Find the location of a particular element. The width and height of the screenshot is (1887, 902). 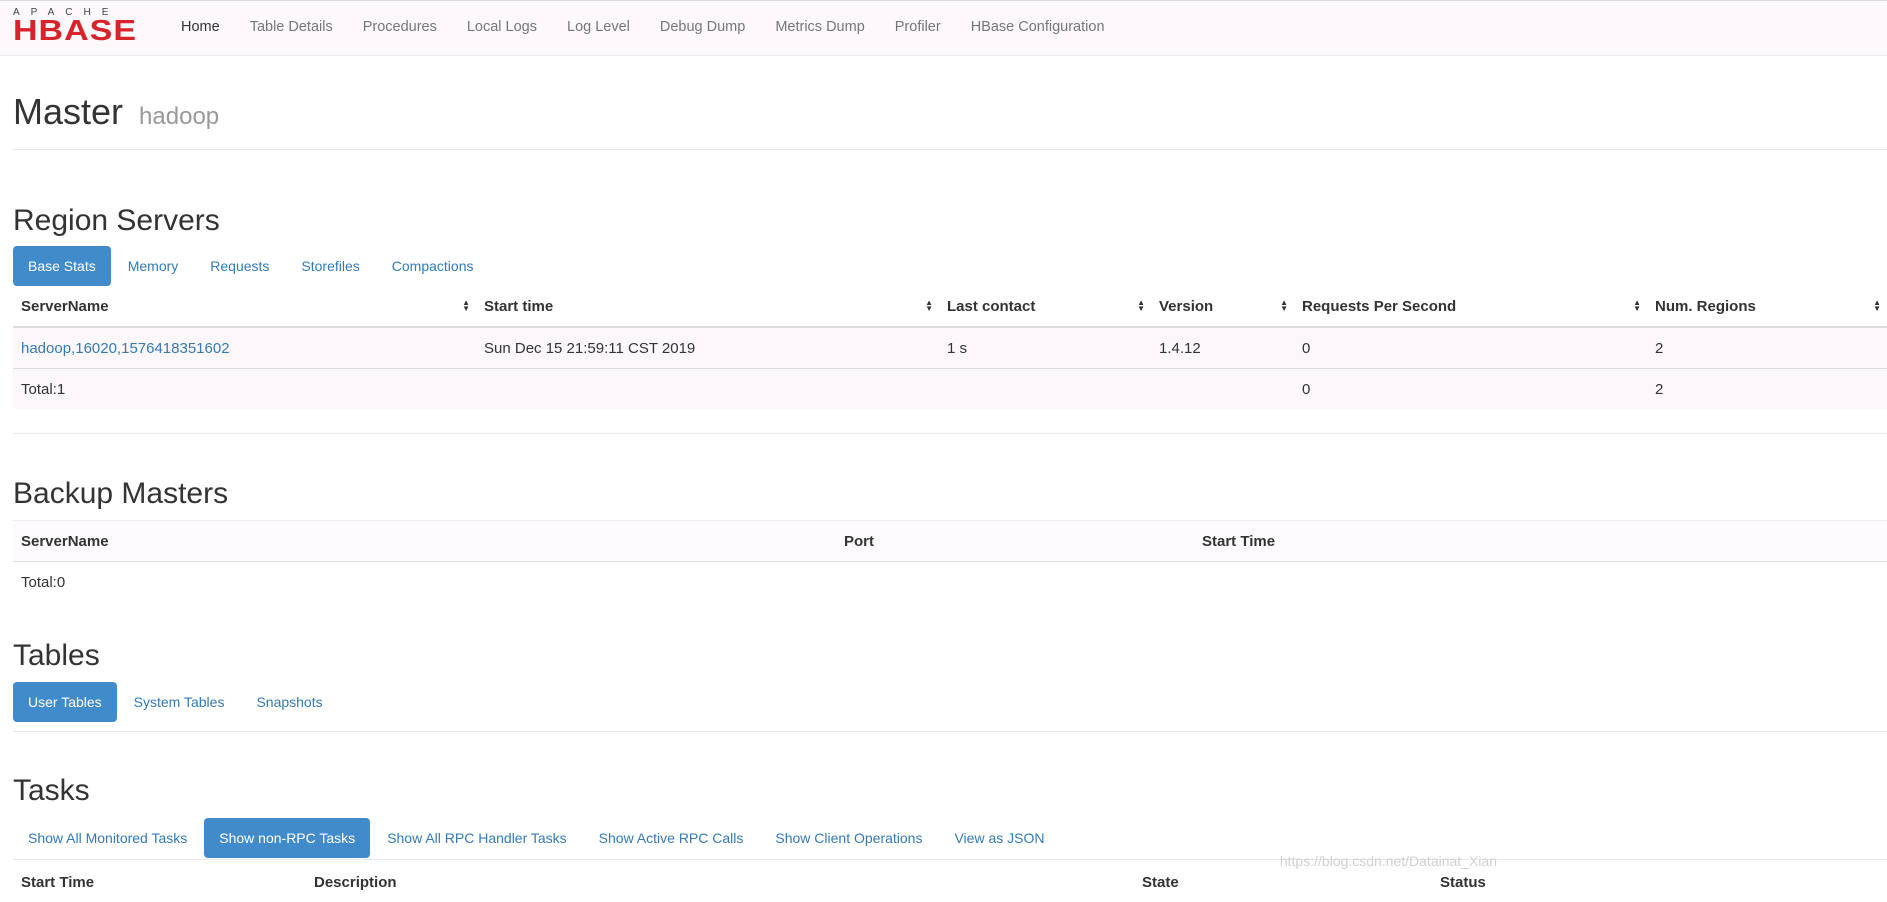

tab-client-operations: Show Client Operations is located at coordinates (848, 838).